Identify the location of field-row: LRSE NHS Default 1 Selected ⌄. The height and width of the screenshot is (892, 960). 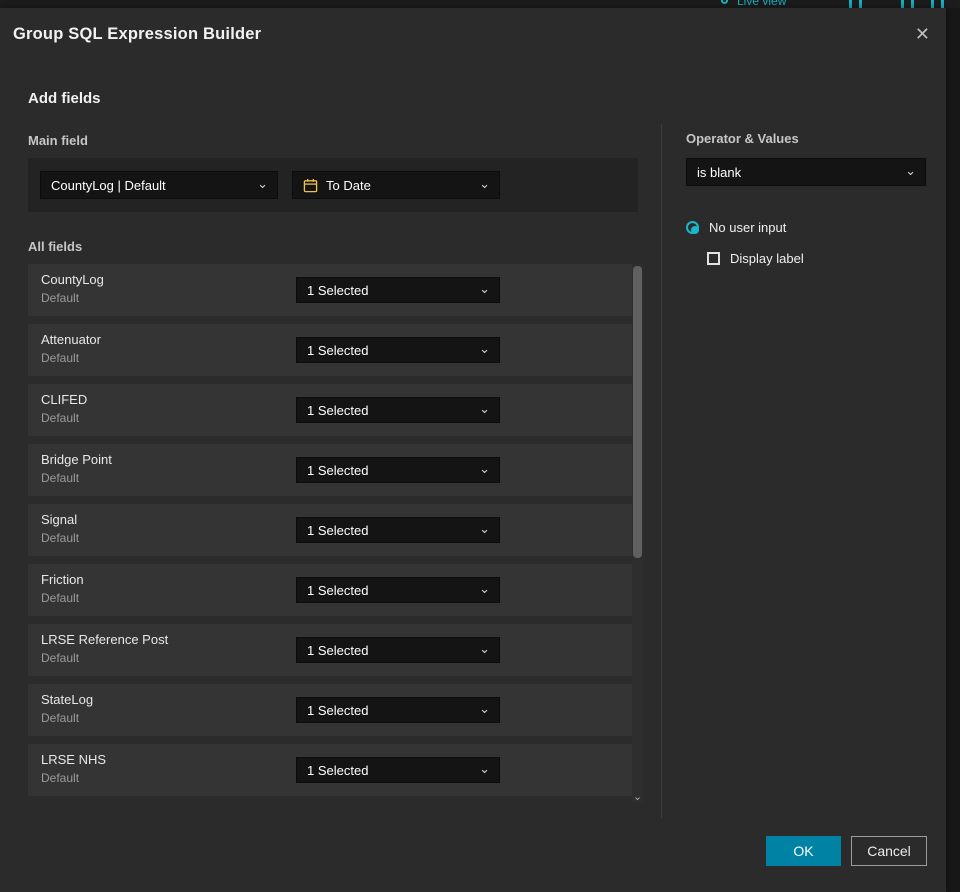
(333, 770).